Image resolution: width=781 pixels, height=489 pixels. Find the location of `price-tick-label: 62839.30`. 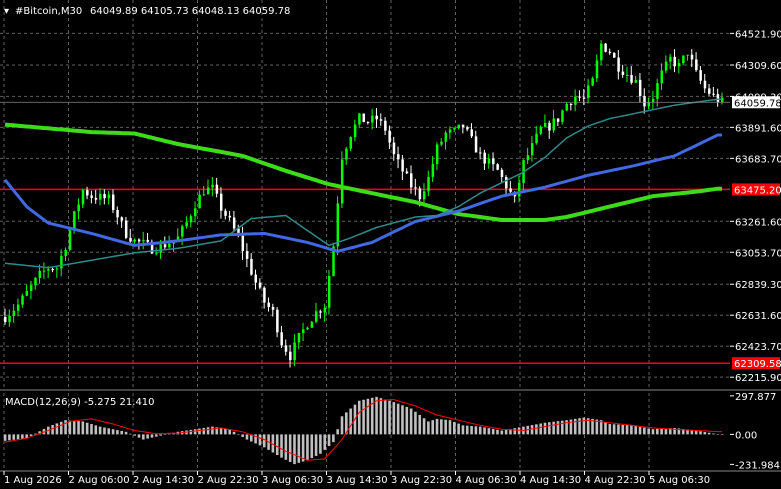

price-tick-label: 62839.30 is located at coordinates (758, 285).